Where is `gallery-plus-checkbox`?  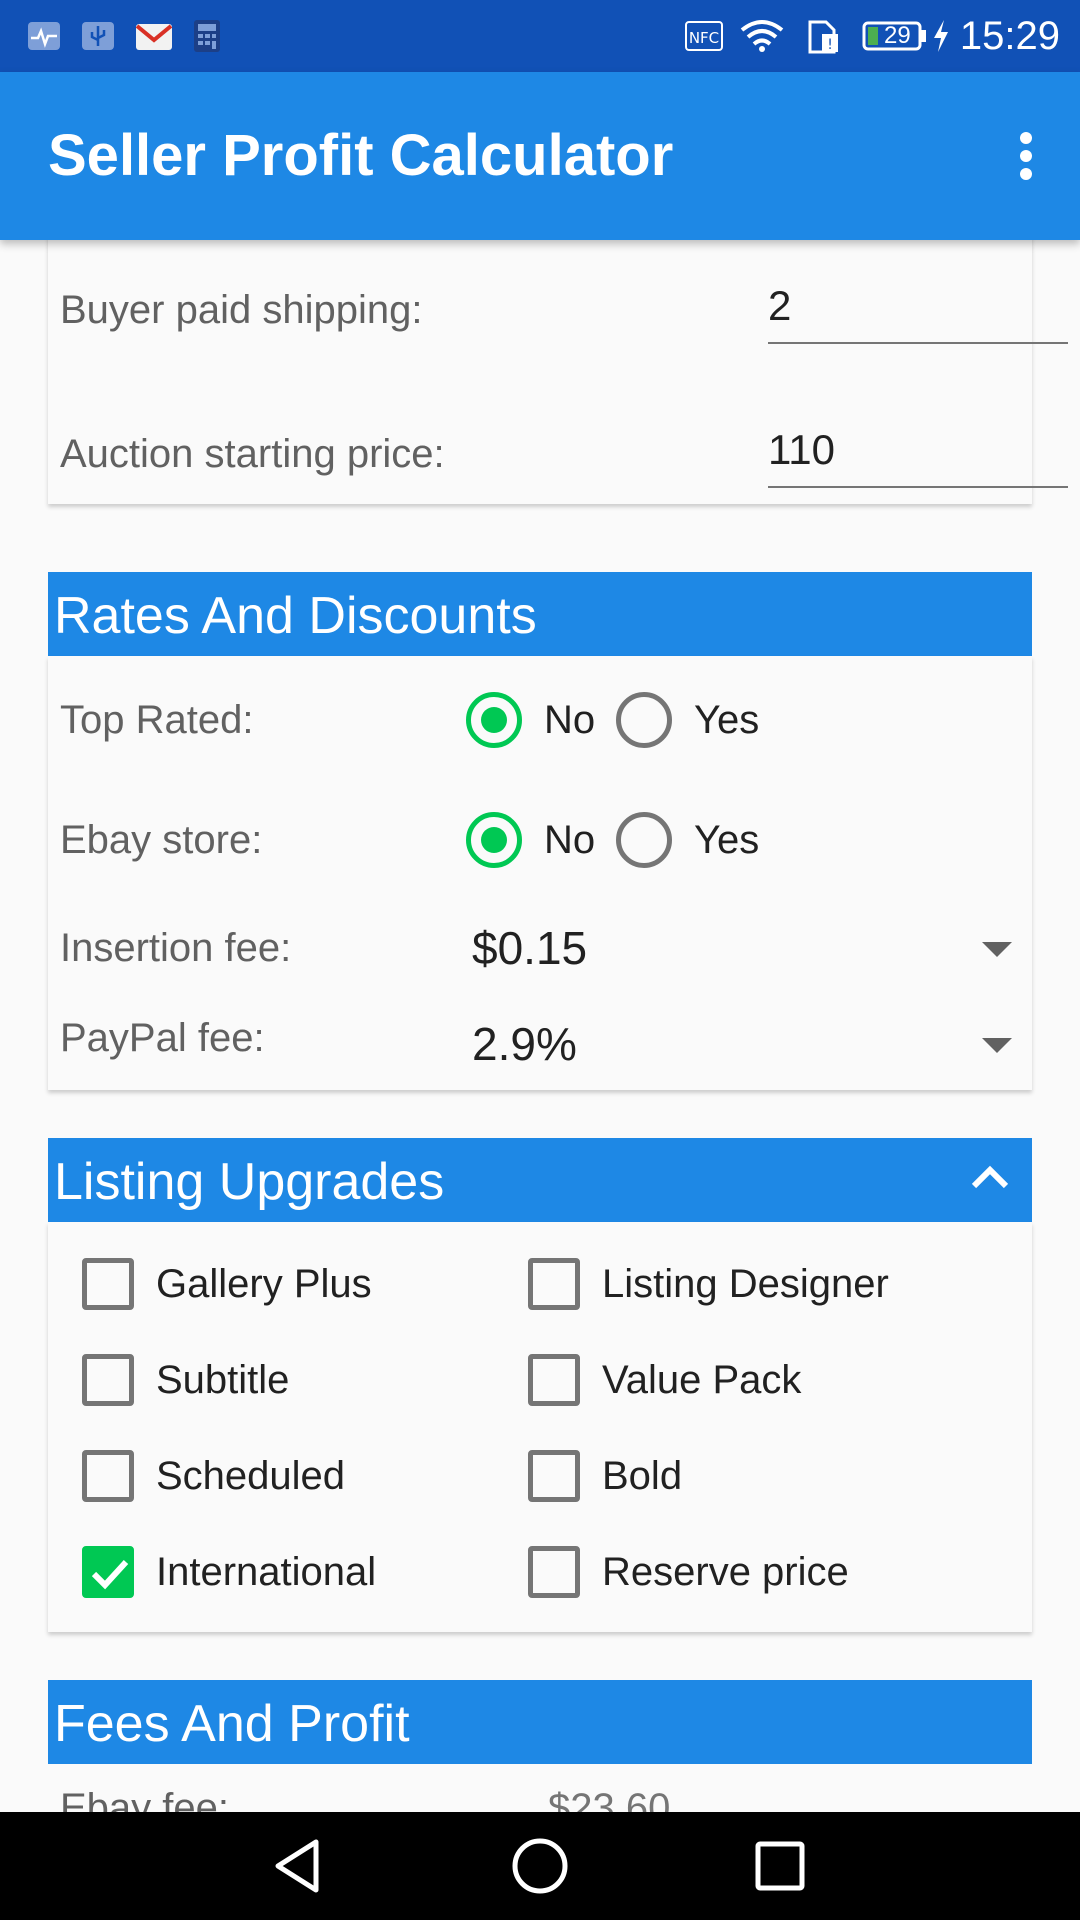
gallery-plus-checkbox is located at coordinates (108, 1284).